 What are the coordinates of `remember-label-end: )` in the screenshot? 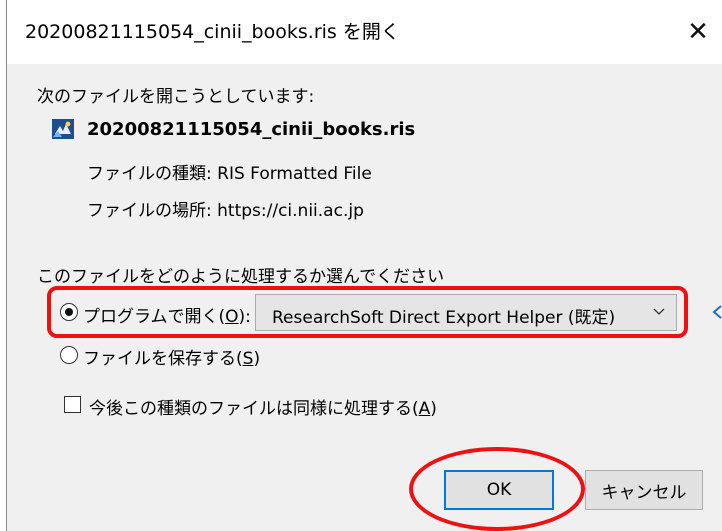 It's located at (433, 409).